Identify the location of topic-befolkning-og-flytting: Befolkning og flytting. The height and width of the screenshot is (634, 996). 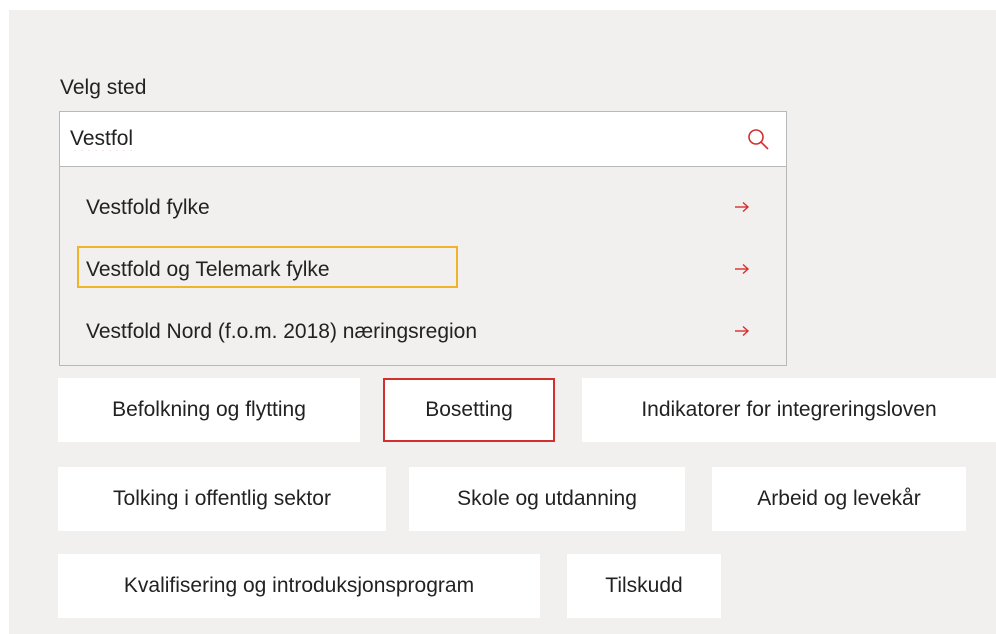
(209, 410).